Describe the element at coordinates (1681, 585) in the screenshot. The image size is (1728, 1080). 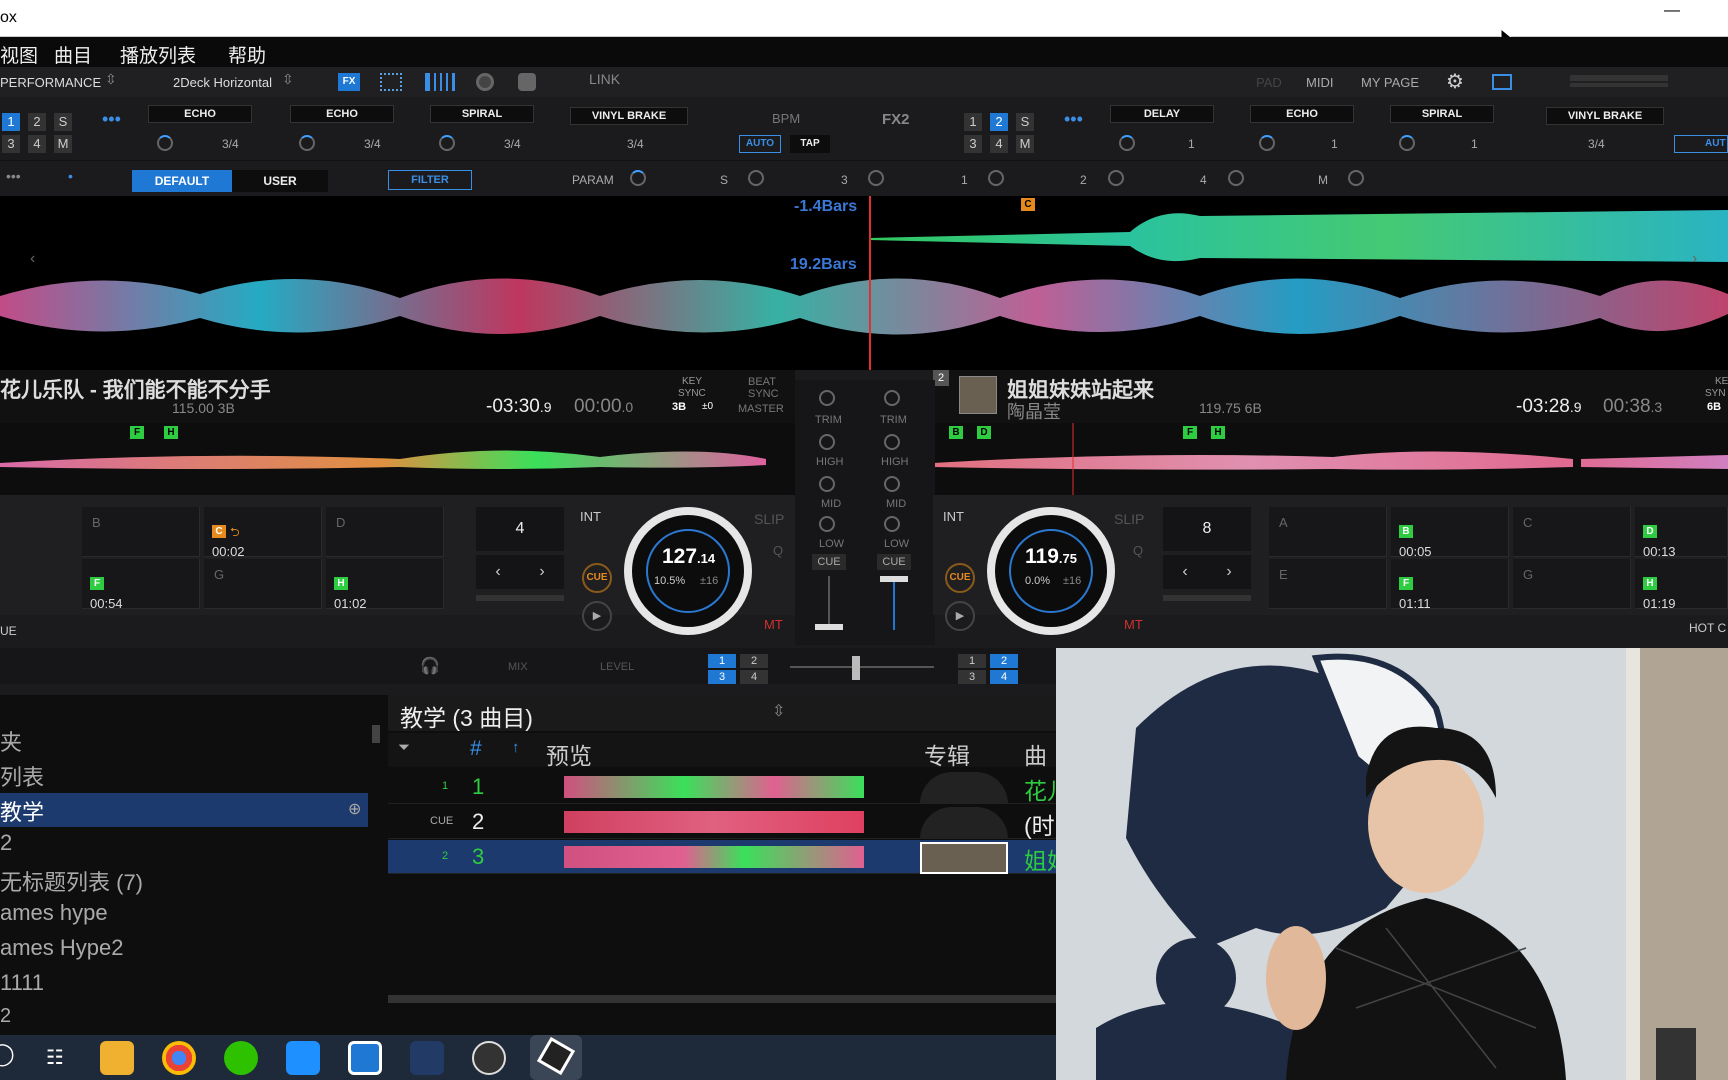
I see `deck2-hotcue-h: H 01:19` at that location.